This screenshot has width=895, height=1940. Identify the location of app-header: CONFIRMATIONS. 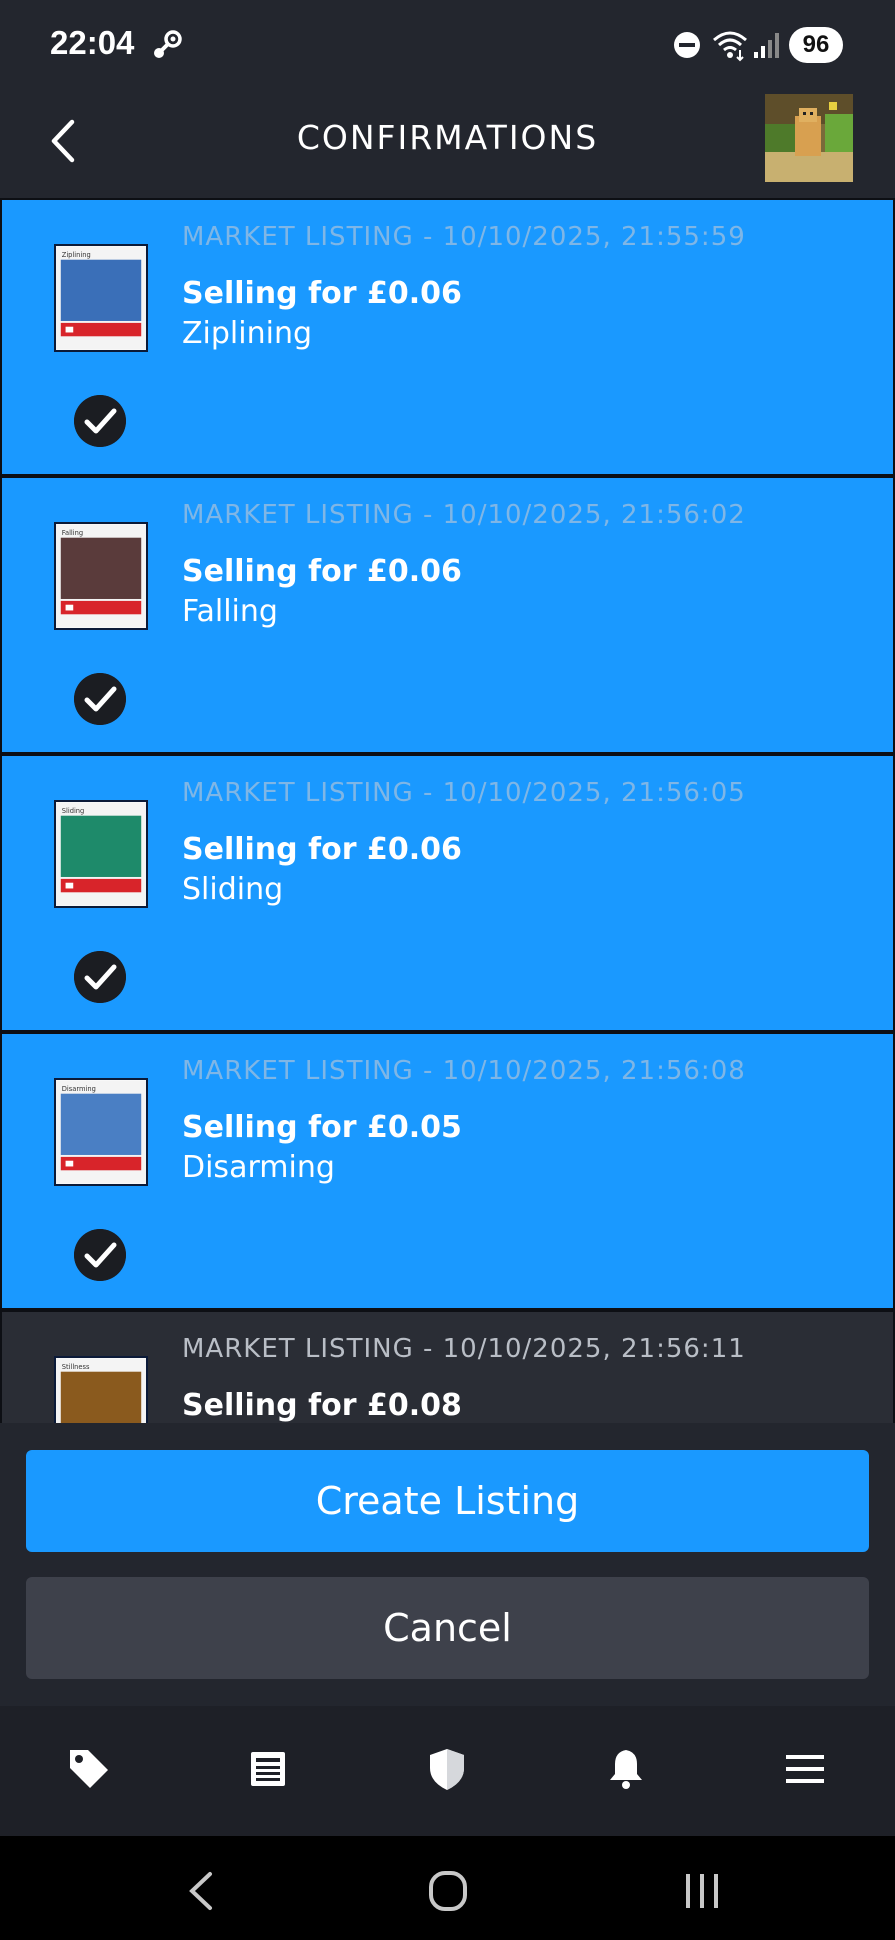
(447, 143).